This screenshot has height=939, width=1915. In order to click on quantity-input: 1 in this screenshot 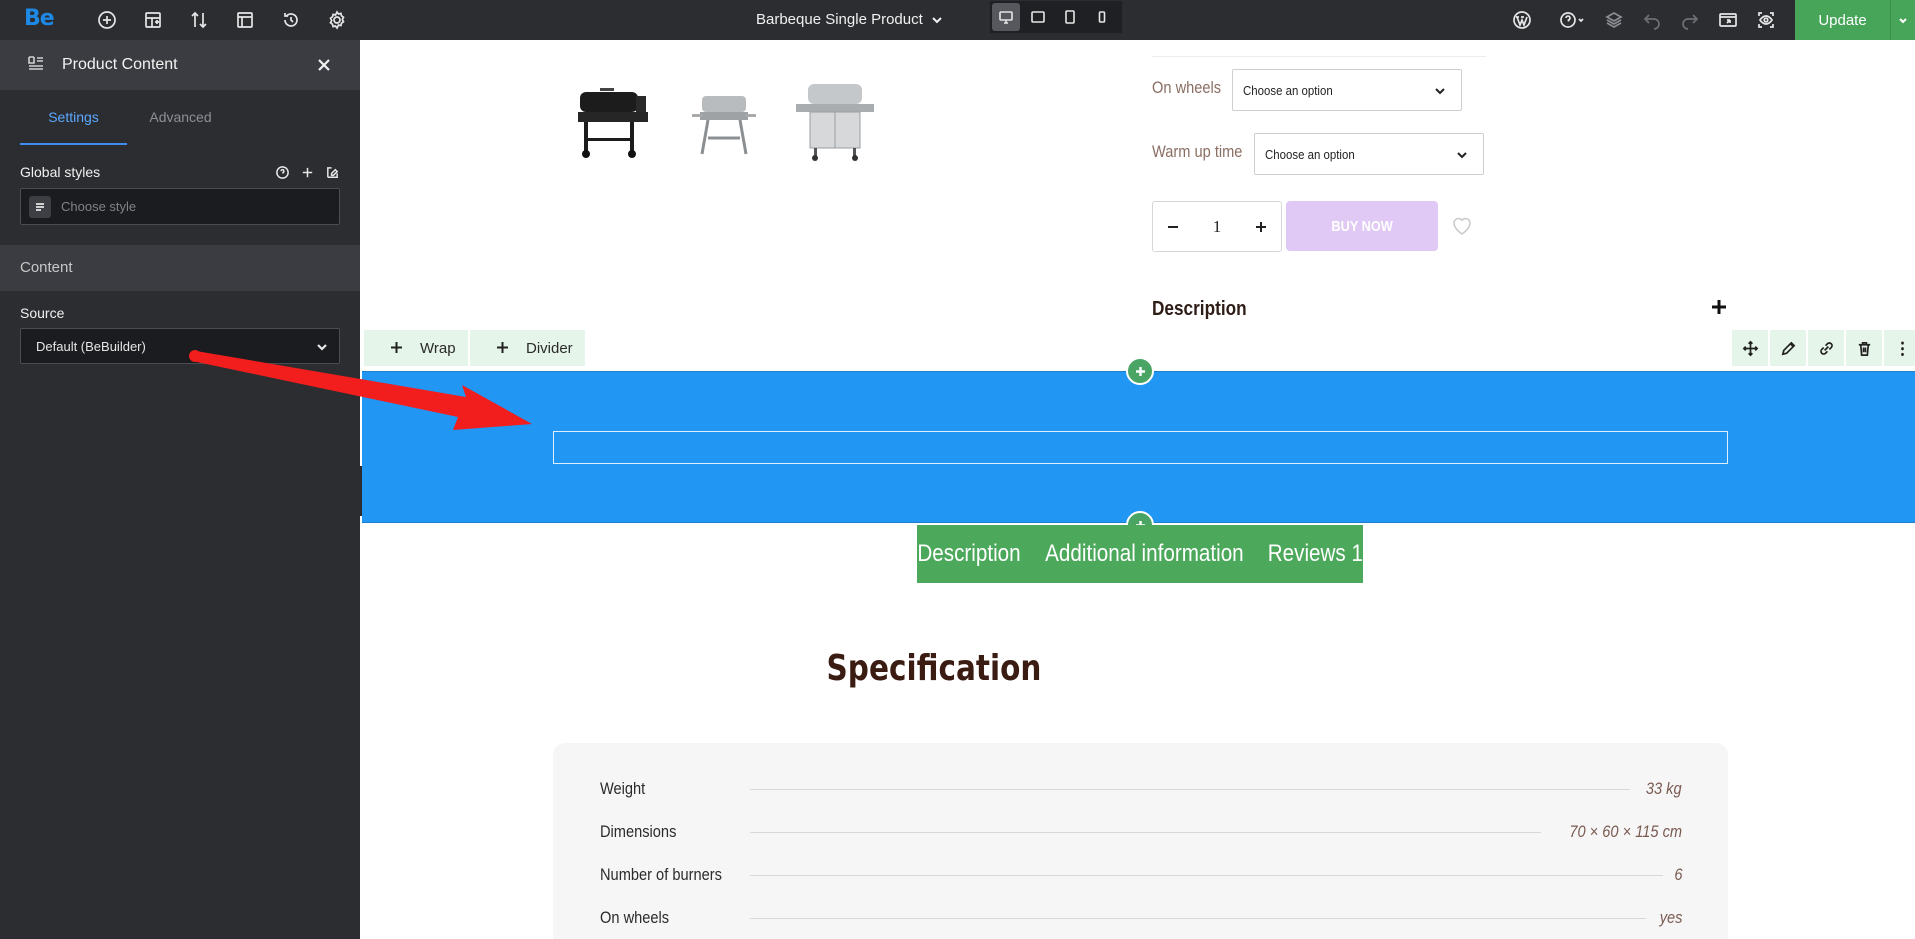, I will do `click(1217, 226)`.